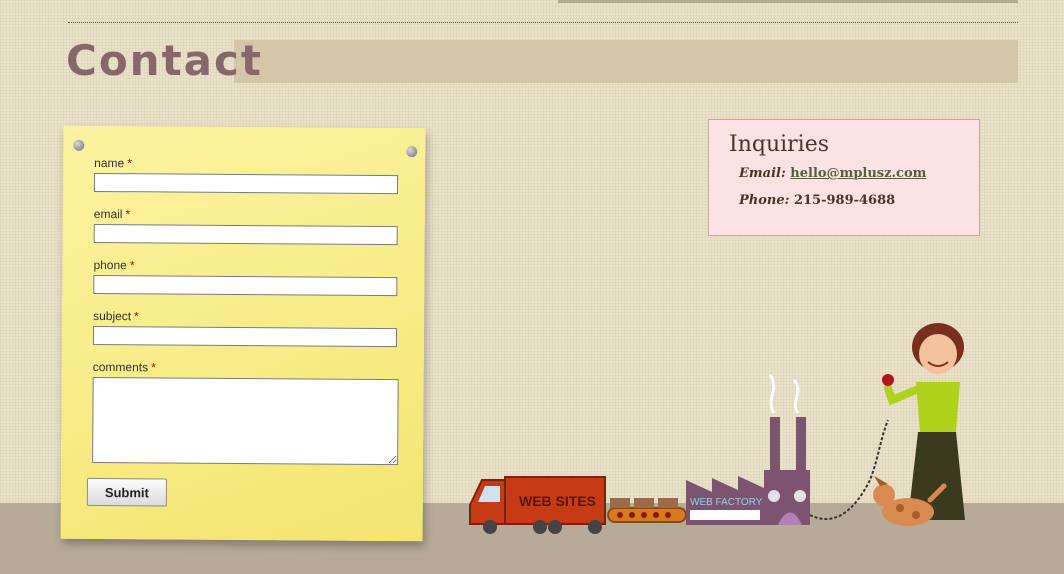 This screenshot has width=1064, height=574. What do you see at coordinates (112, 214) in the screenshot?
I see `email-label: email *` at bounding box center [112, 214].